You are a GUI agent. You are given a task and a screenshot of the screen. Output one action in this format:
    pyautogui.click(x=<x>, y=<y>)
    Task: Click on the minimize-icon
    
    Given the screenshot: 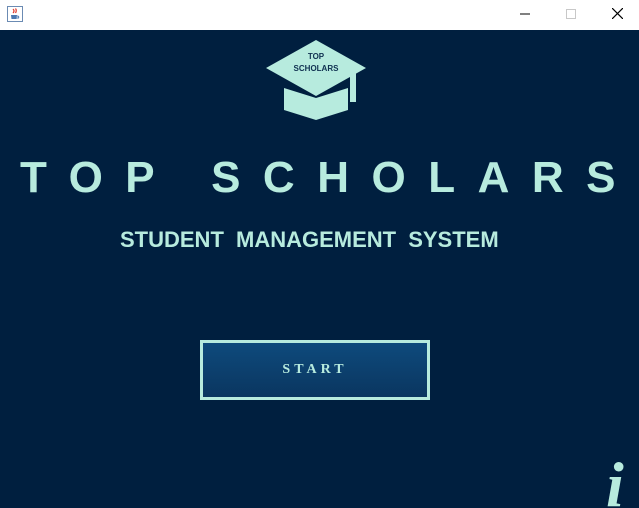 What is the action you would take?
    pyautogui.click(x=525, y=15)
    